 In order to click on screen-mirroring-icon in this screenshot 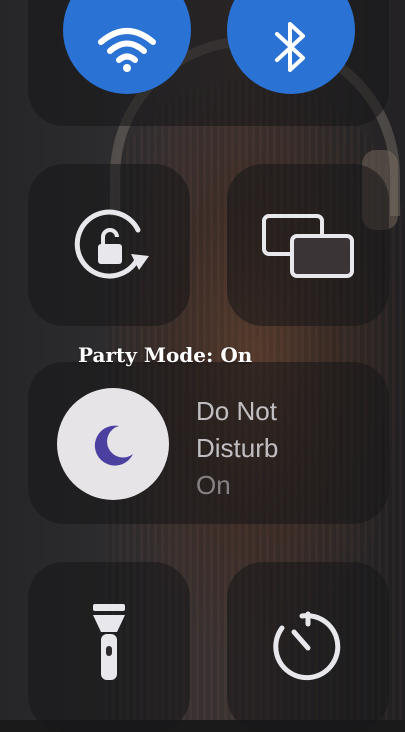, I will do `click(308, 246)`.